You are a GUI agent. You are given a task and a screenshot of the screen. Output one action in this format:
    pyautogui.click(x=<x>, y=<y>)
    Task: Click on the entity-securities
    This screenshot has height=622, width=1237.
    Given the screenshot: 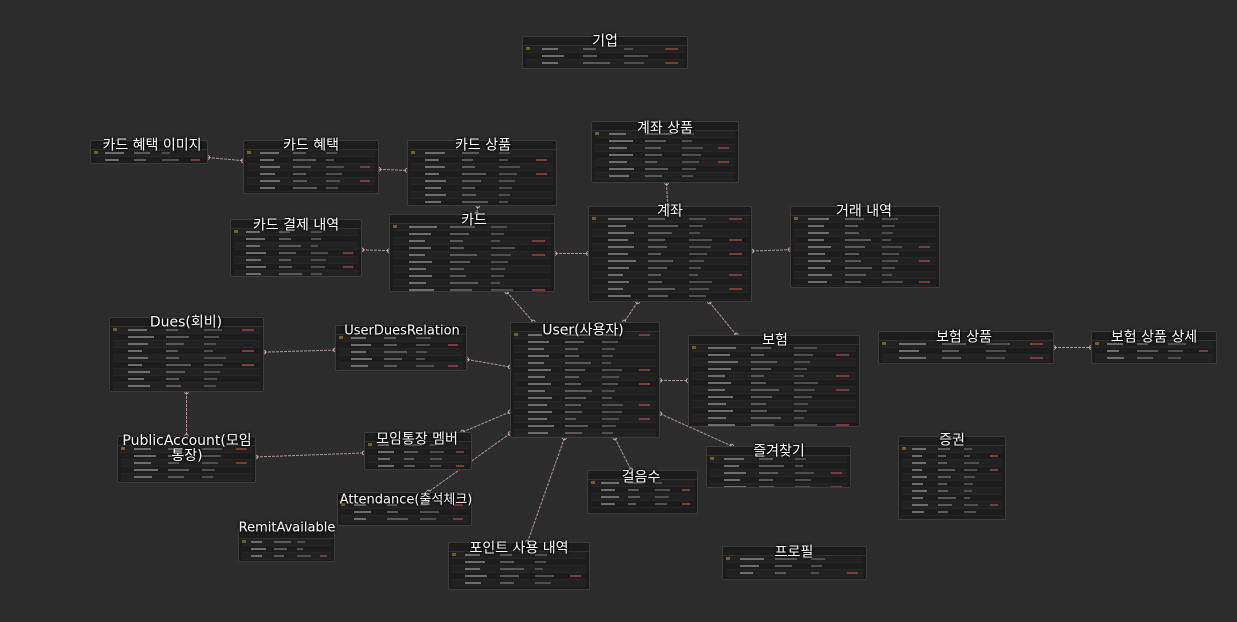 What is the action you would take?
    pyautogui.click(x=952, y=478)
    